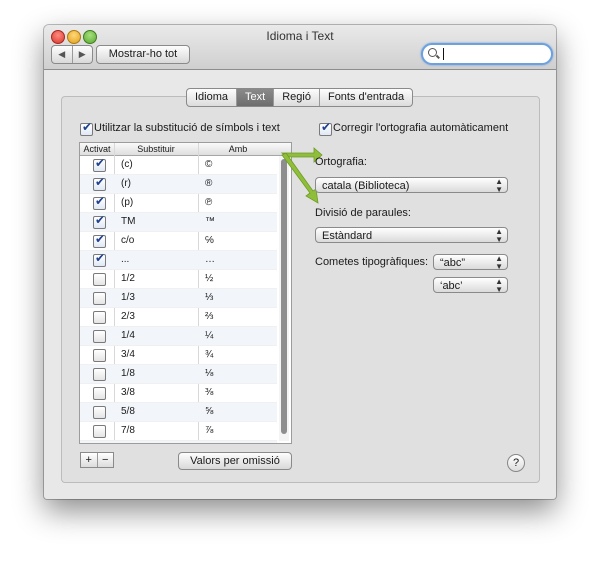 This screenshot has height=562, width=600. I want to click on text-caret, so click(443, 54).